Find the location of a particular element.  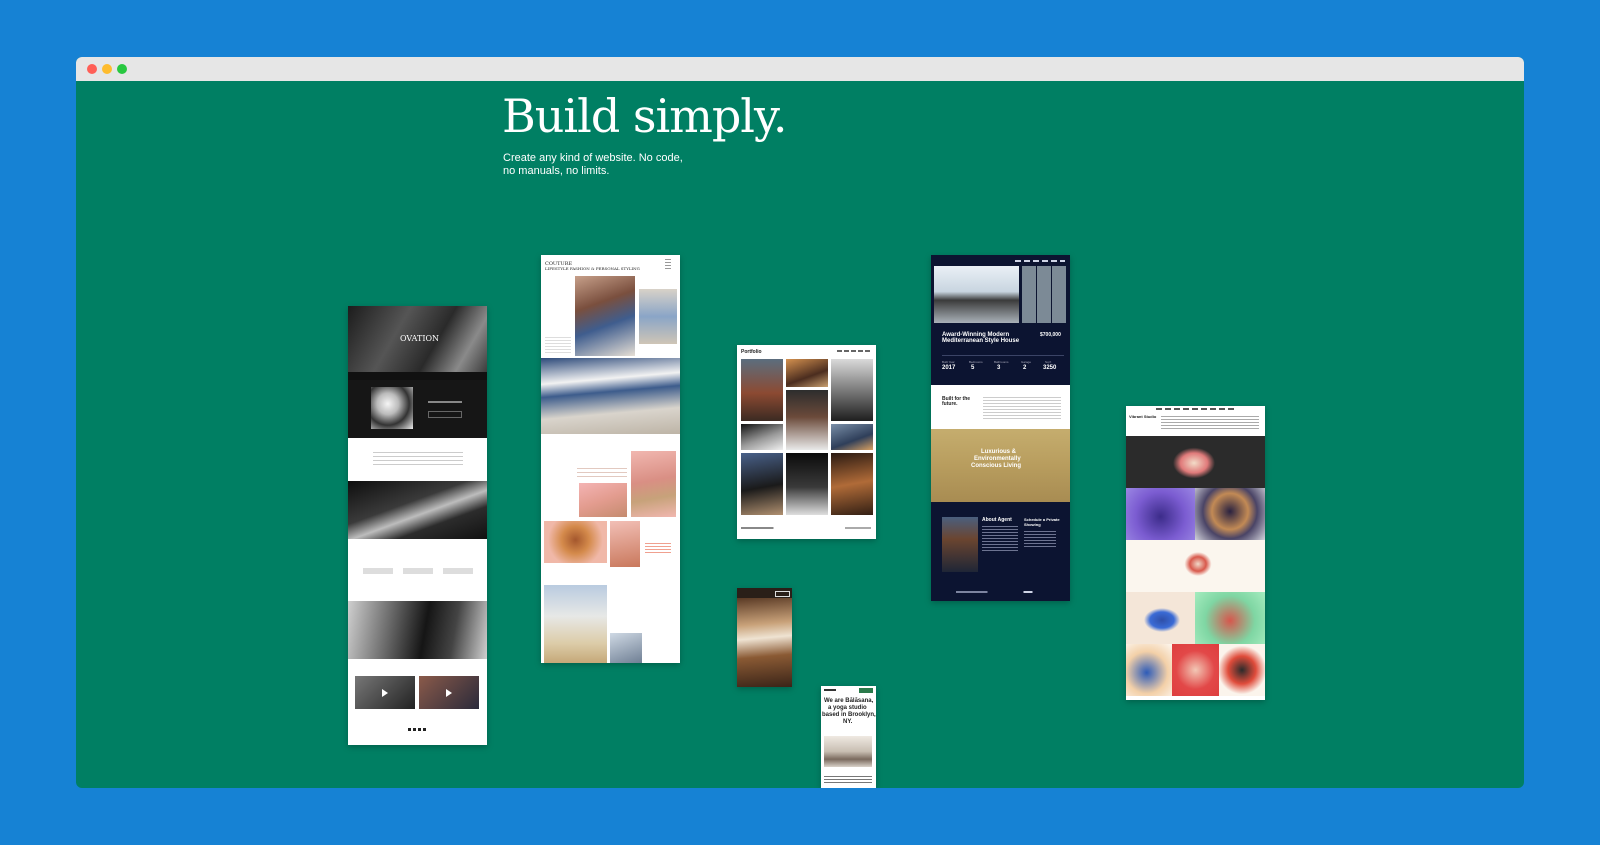

real-estate-gallery is located at coordinates (1044, 294).